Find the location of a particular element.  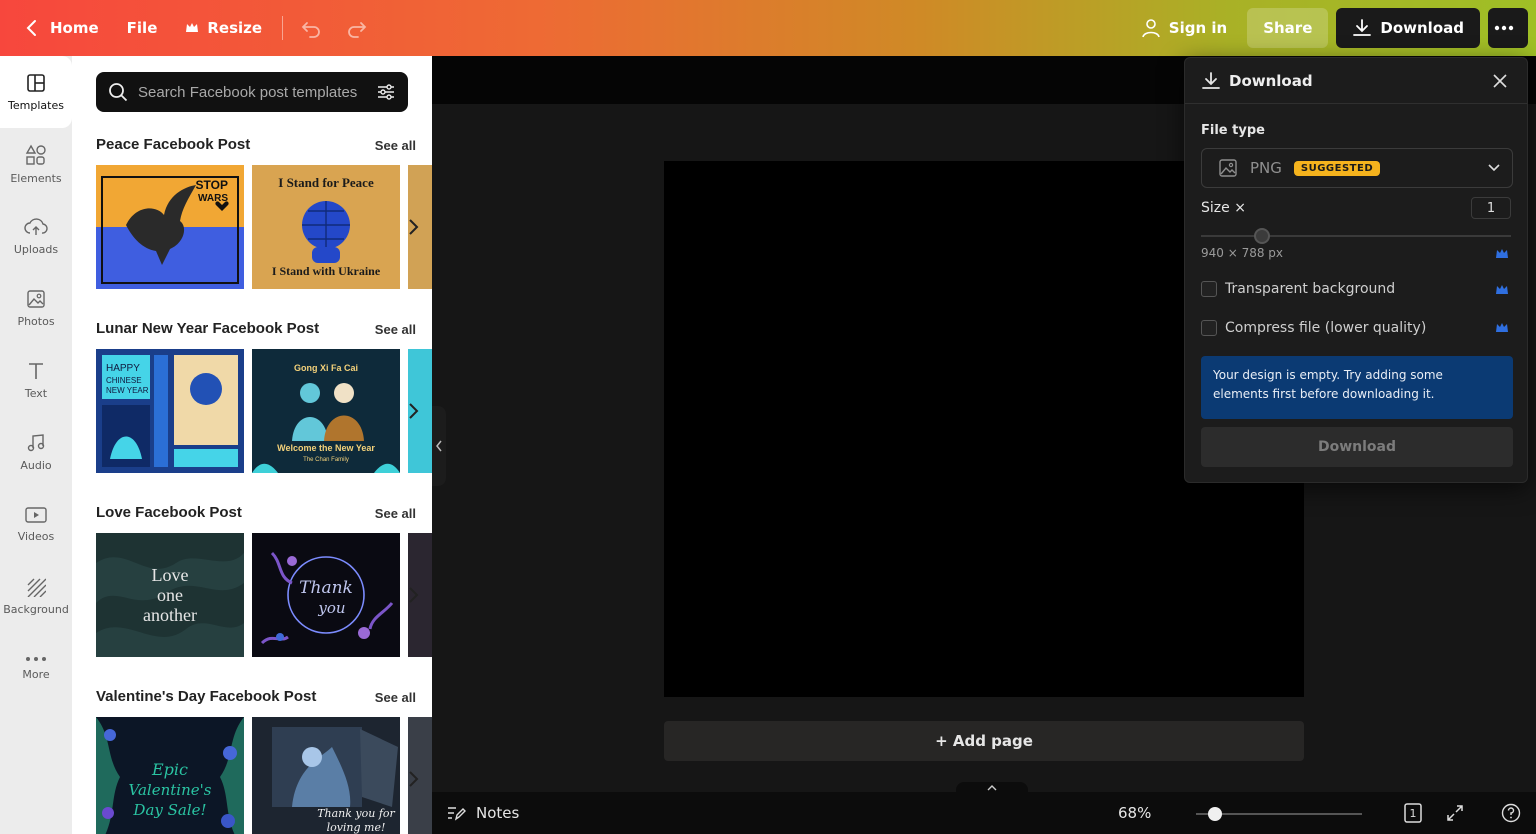

toolbar-divider is located at coordinates (283, 28).